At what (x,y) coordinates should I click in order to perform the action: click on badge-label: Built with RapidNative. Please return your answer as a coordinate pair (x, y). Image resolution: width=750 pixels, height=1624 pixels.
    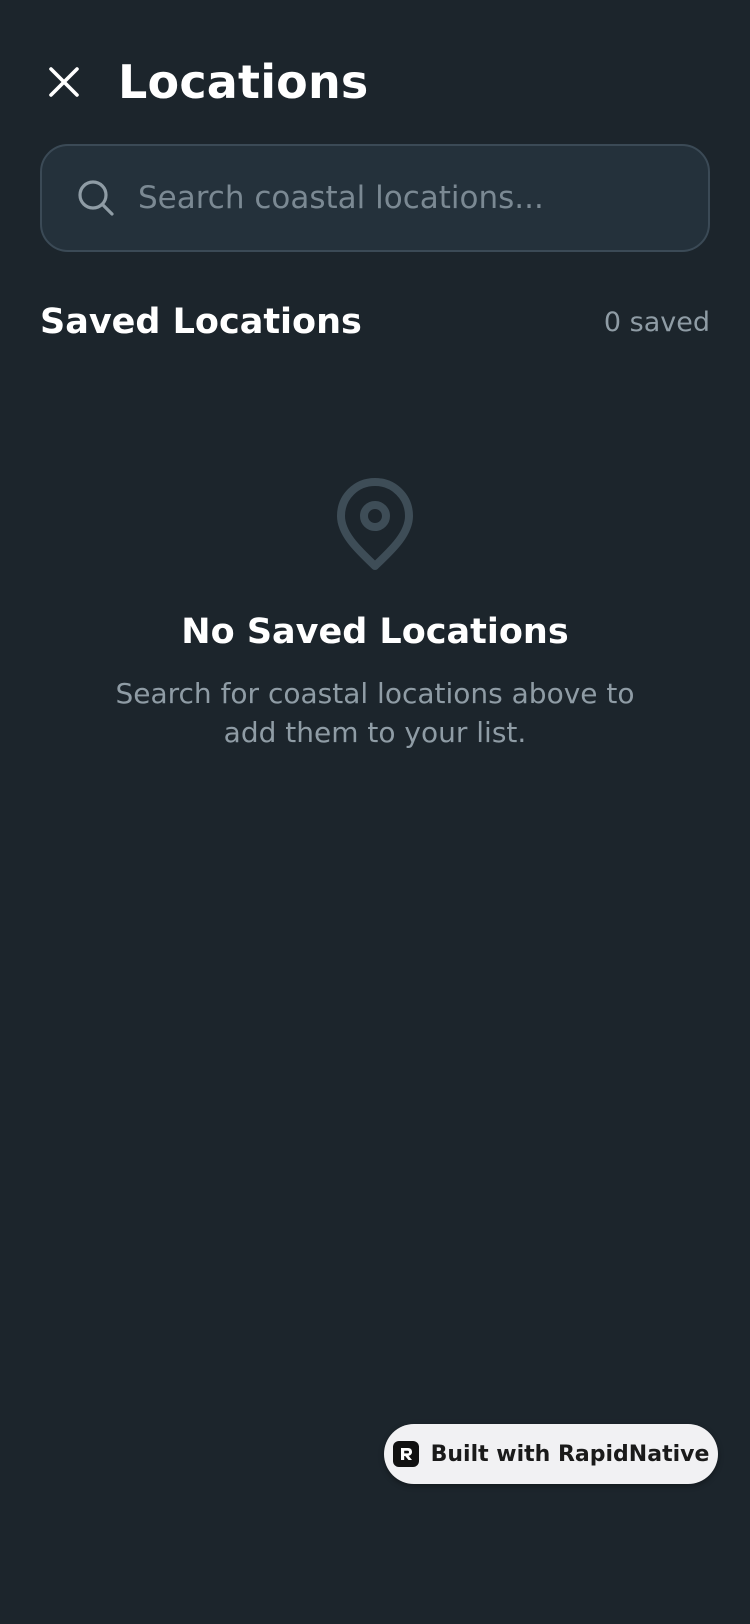
    Looking at the image, I should click on (570, 1454).